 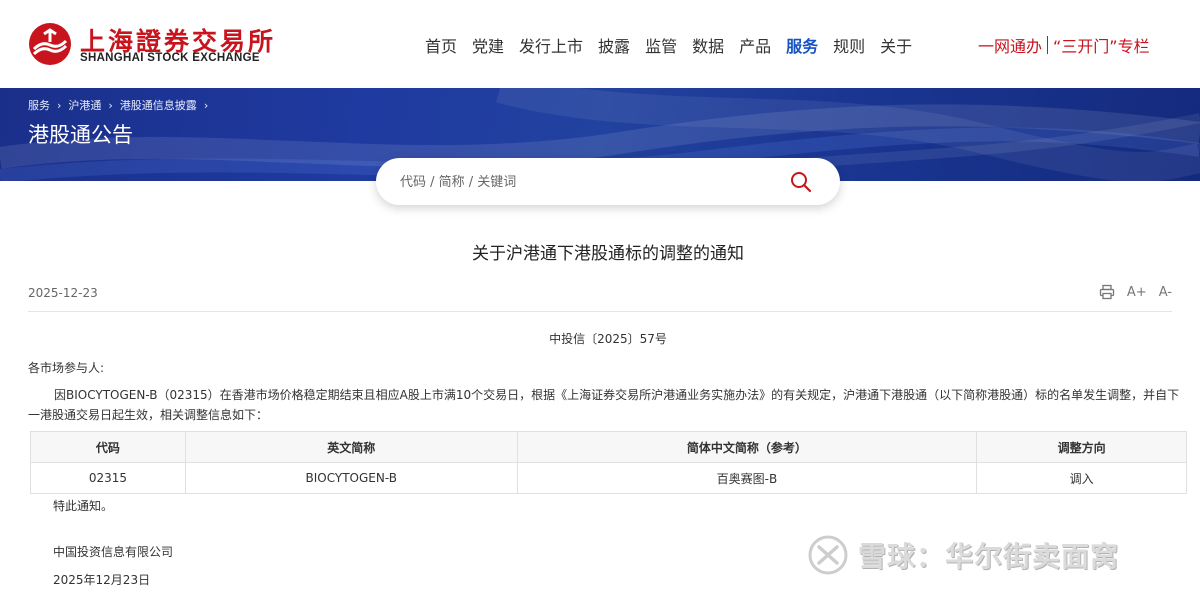 I want to click on article-title: 关于沪港通下港股通标的调整的通知, so click(x=608, y=254).